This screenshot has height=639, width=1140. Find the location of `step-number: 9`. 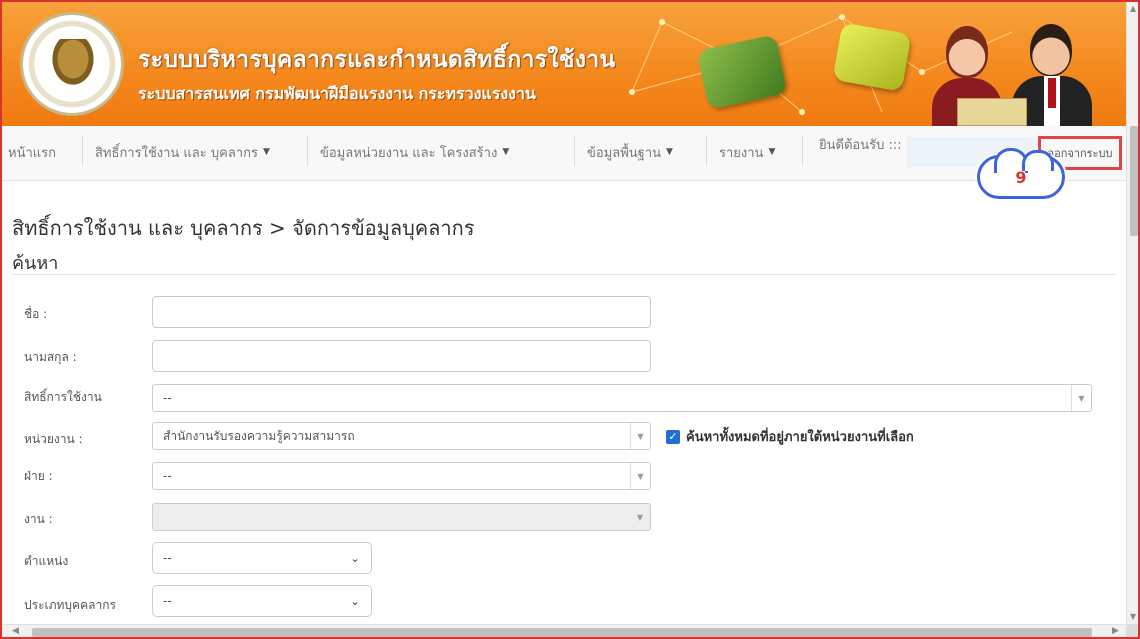

step-number: 9 is located at coordinates (1021, 177).